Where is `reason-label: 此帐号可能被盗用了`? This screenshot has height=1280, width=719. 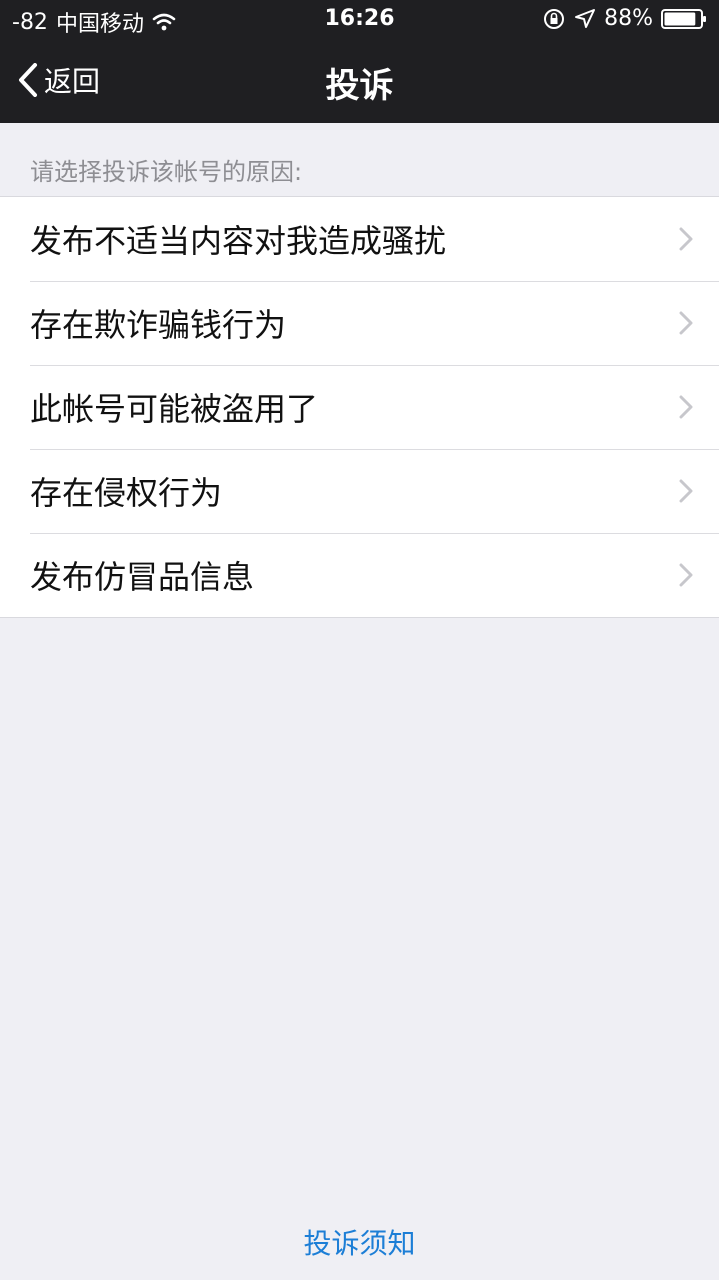 reason-label: 此帐号可能被盗用了 is located at coordinates (174, 409).